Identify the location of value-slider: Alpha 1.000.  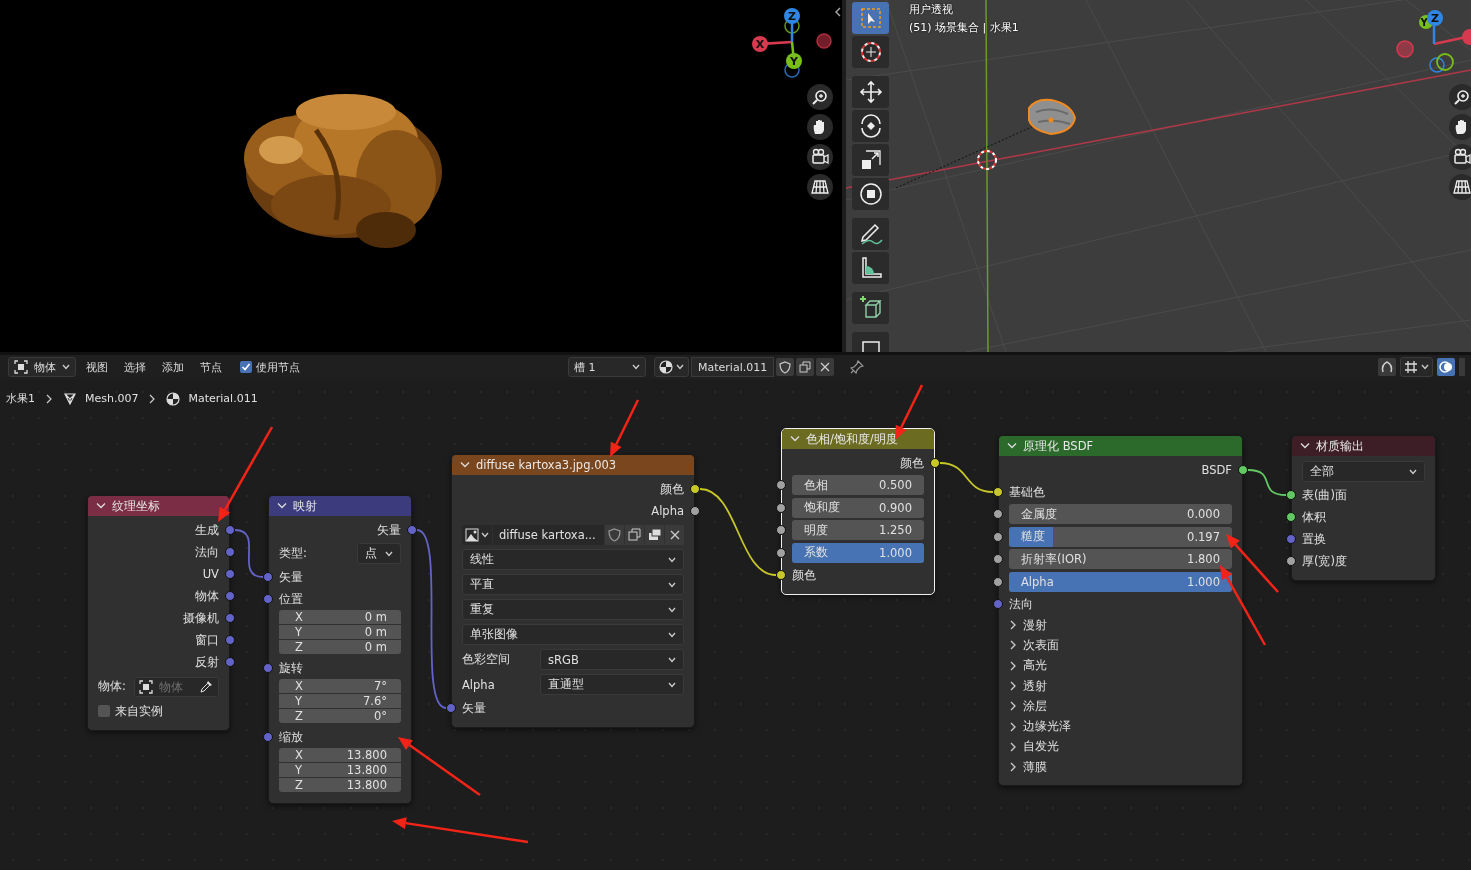
(1120, 581).